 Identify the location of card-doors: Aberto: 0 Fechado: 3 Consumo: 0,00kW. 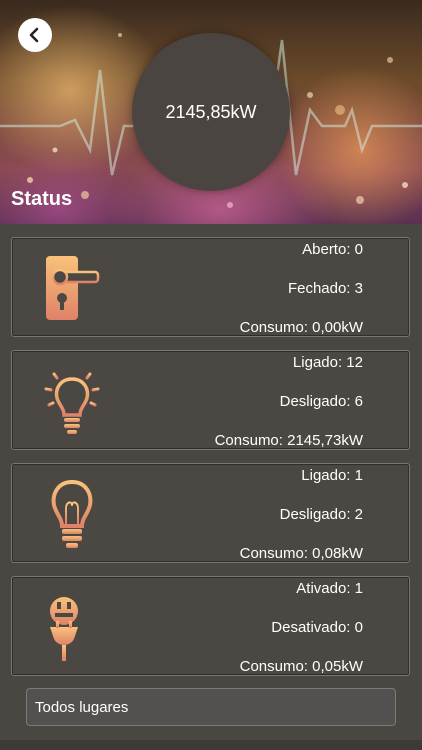
(210, 287).